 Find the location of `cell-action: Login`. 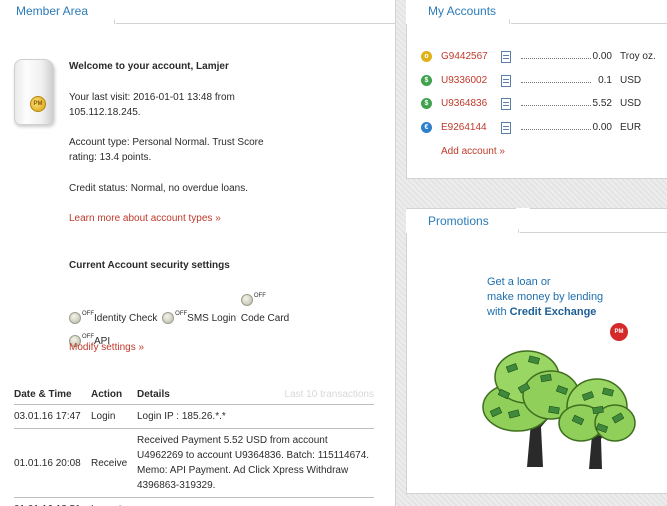

cell-action: Login is located at coordinates (114, 416).